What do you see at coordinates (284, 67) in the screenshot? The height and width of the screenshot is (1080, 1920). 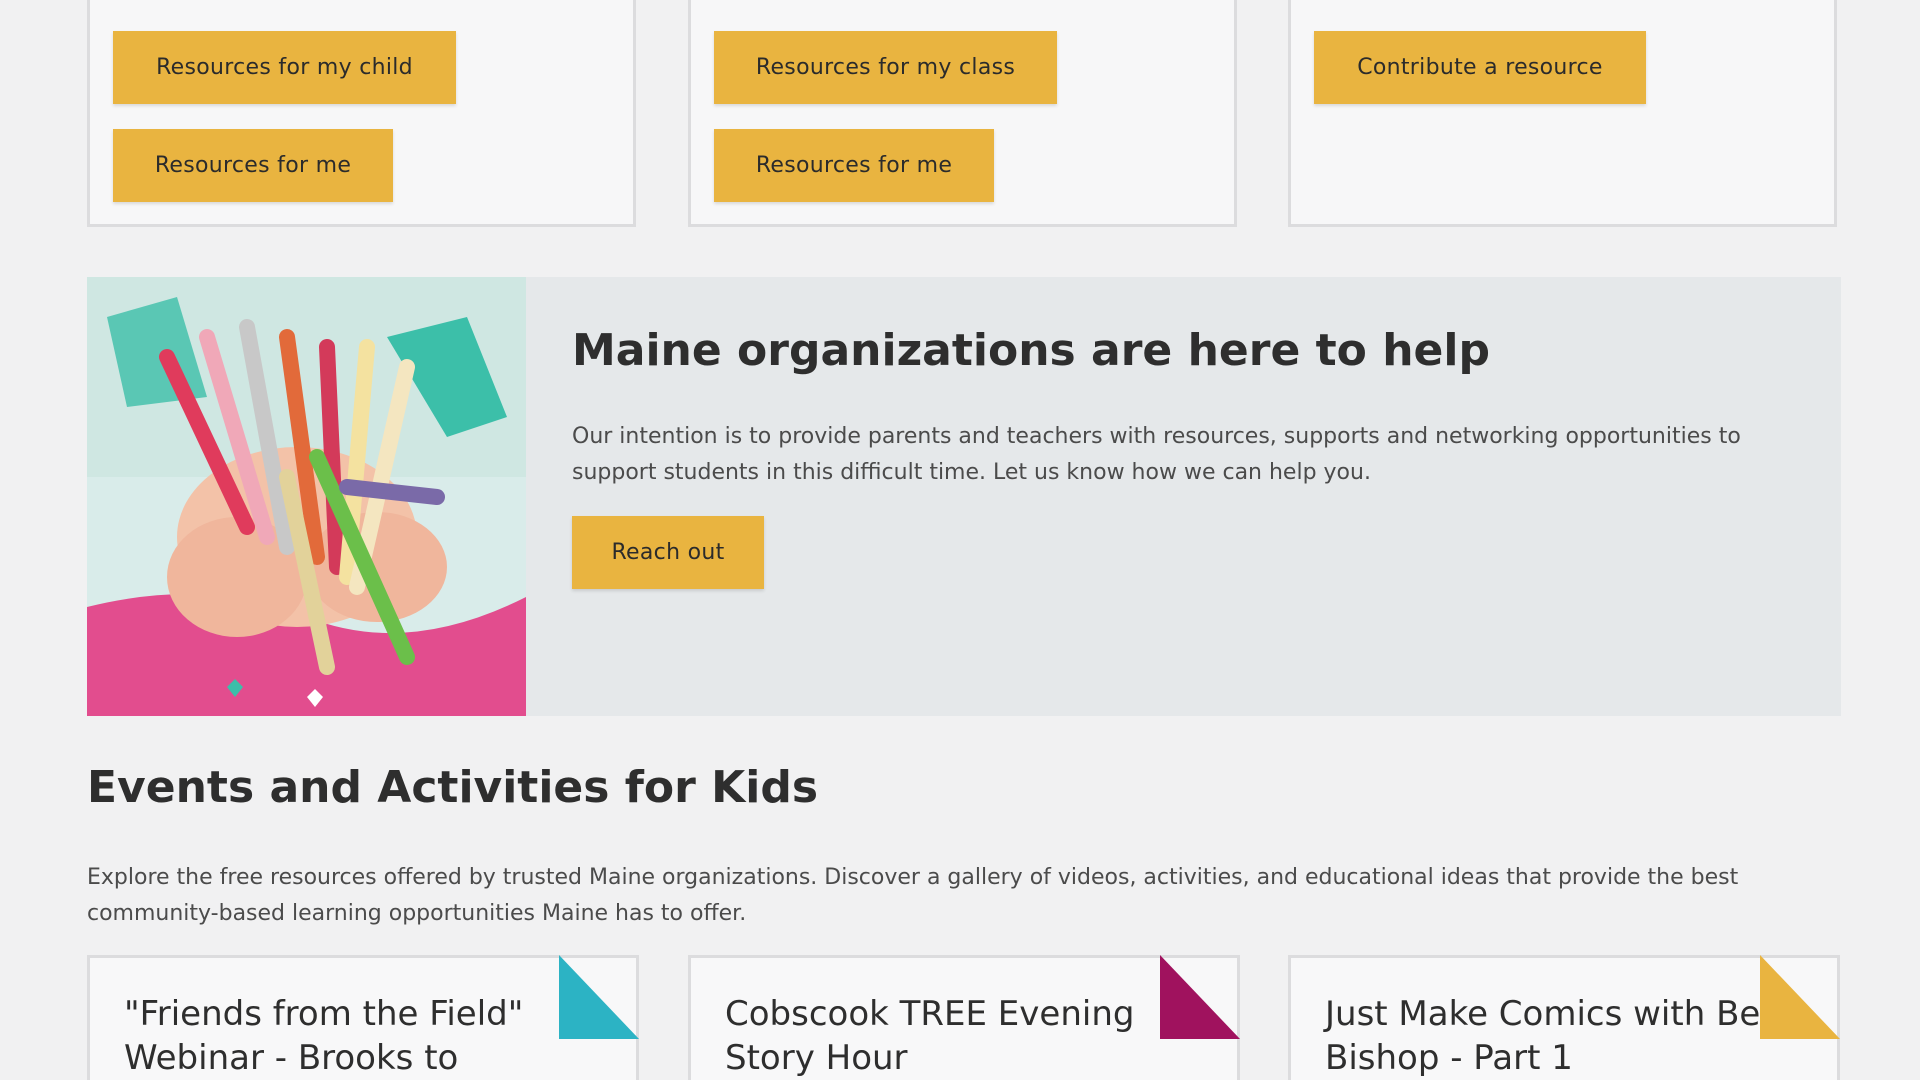 I see `resources-for-my-child-button: Resources for my child` at bounding box center [284, 67].